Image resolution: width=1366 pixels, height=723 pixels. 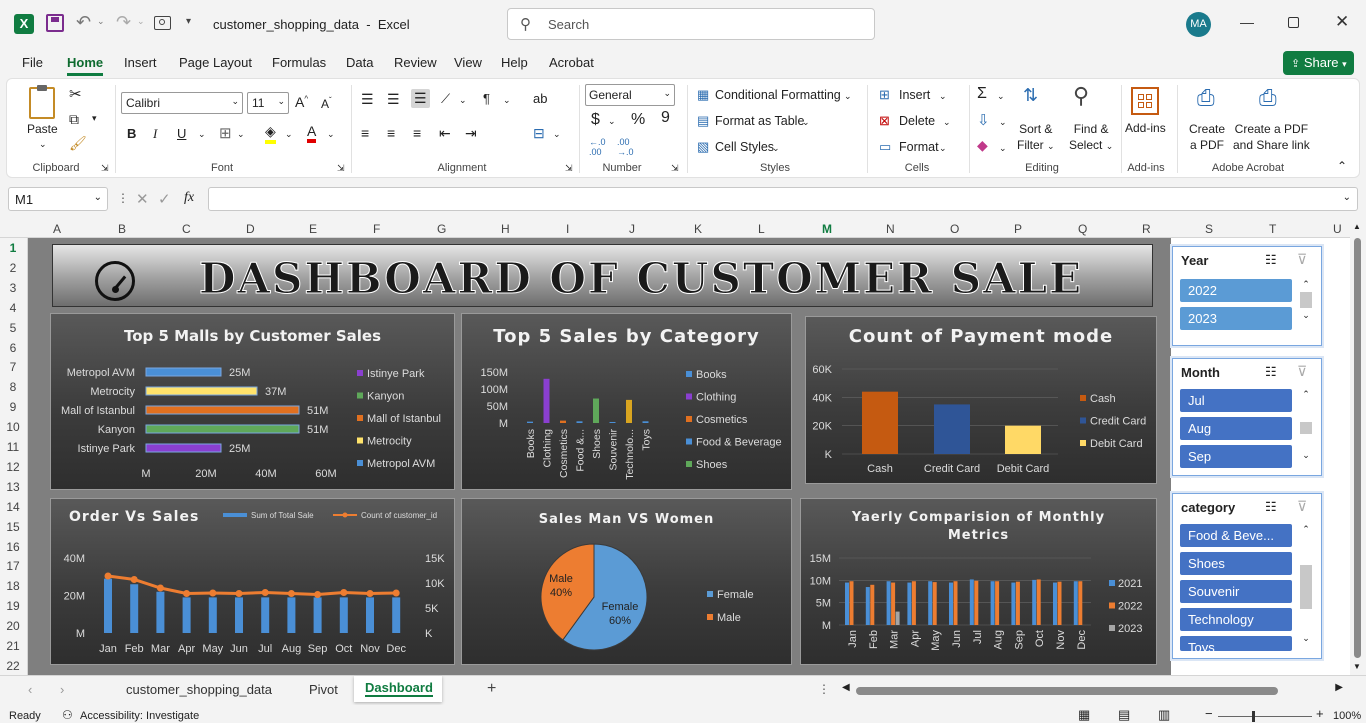 What do you see at coordinates (13, 606) in the screenshot?
I see `row-header-19: 19` at bounding box center [13, 606].